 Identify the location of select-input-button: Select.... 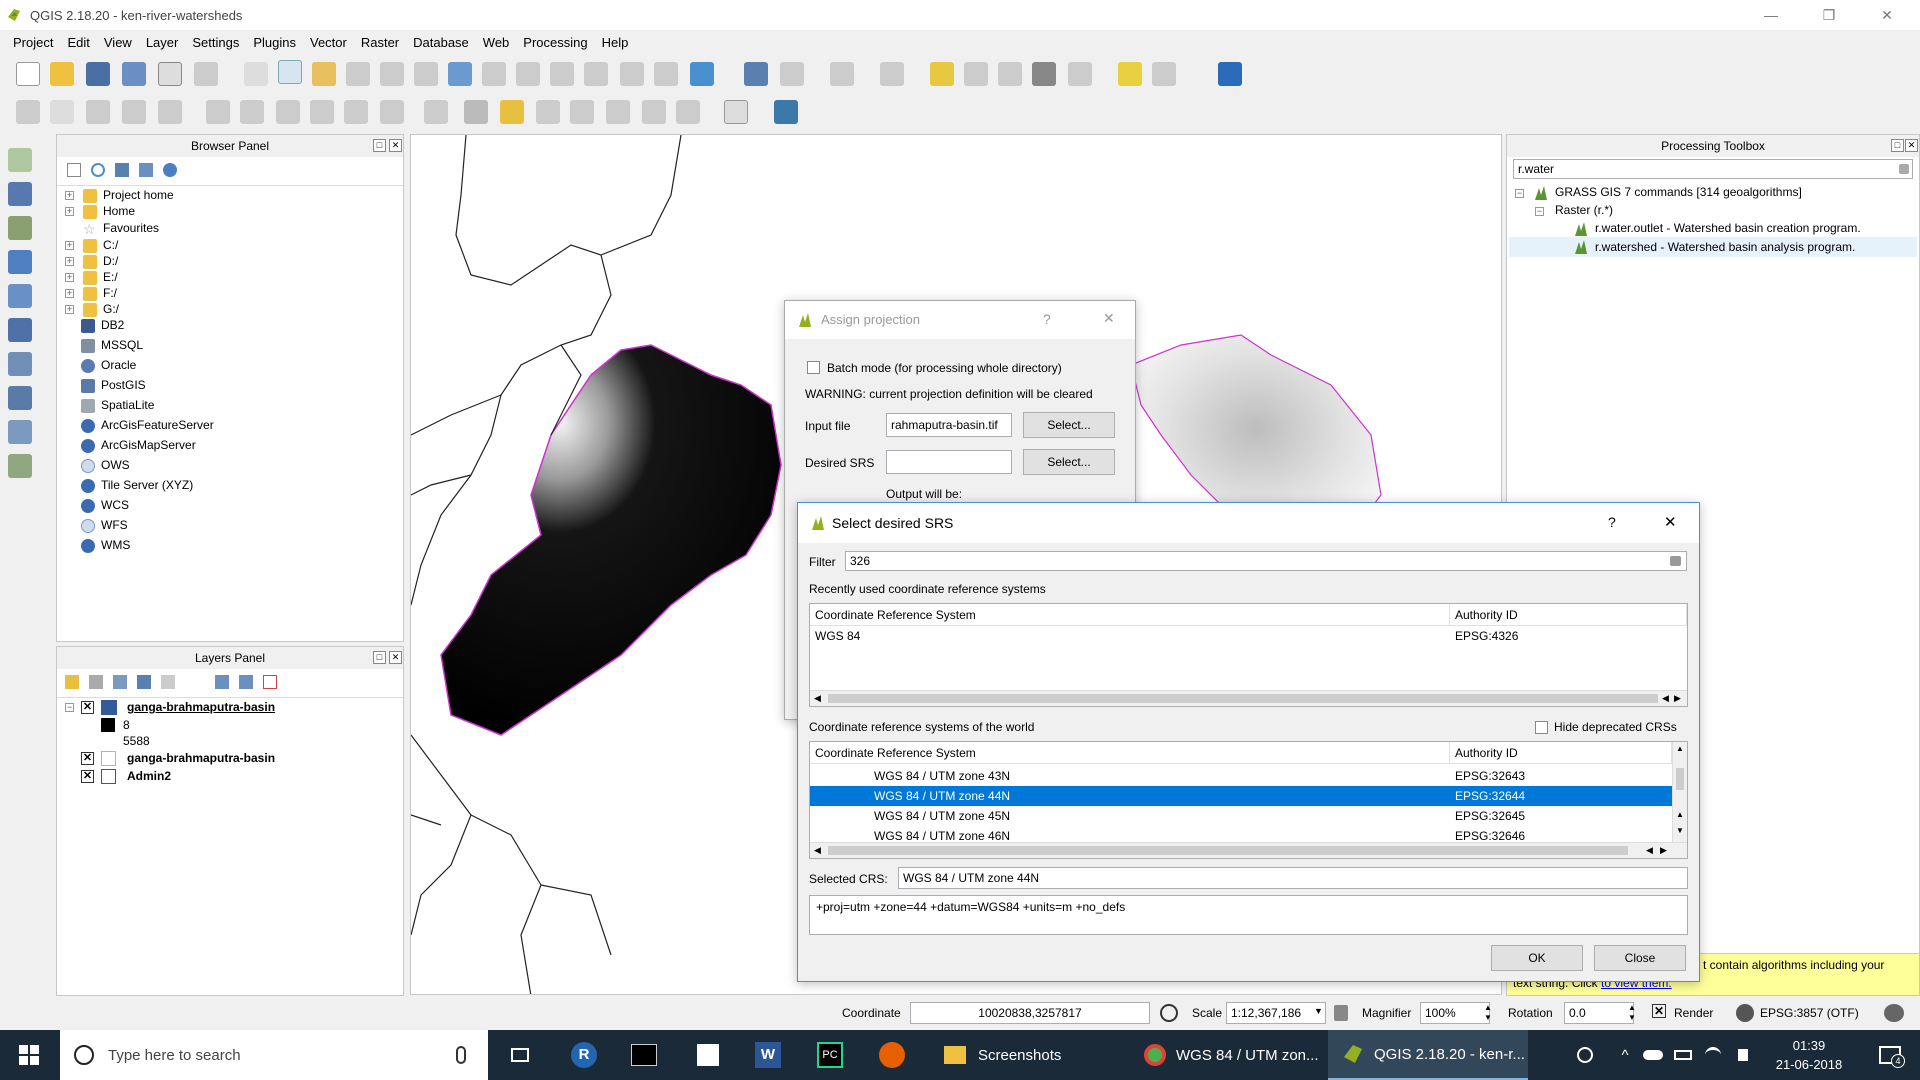
(1069, 425).